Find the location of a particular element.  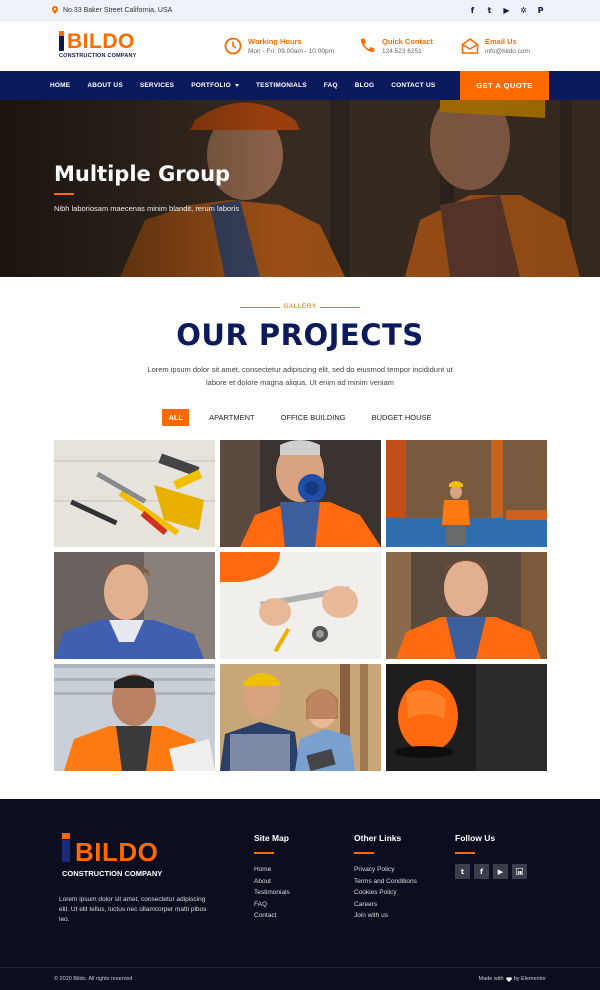

project-image-engineer-vest is located at coordinates (466, 605).